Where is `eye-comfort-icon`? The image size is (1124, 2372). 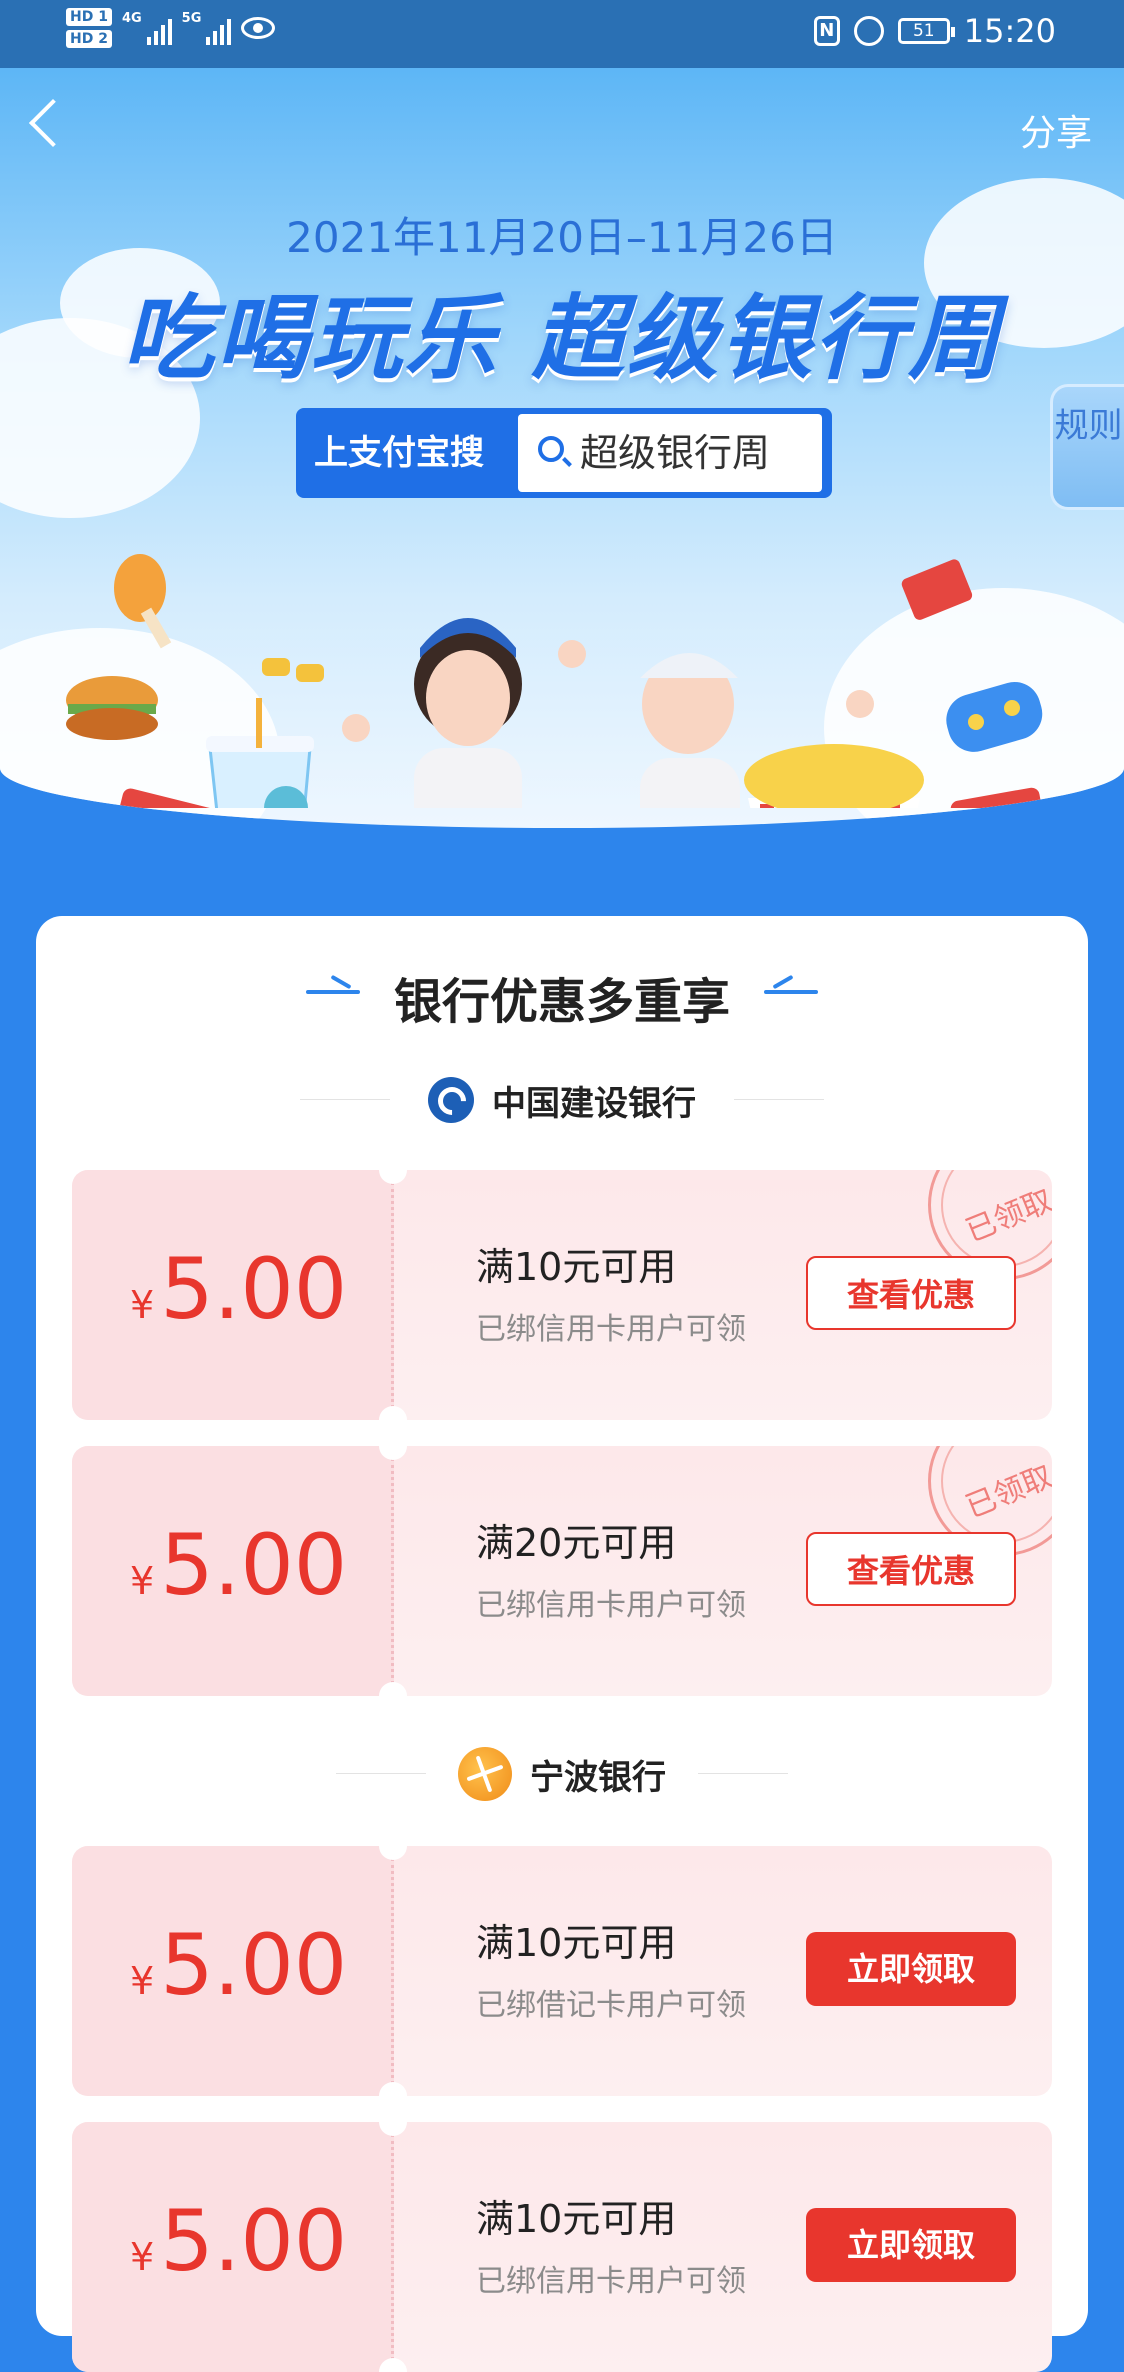 eye-comfort-icon is located at coordinates (258, 28).